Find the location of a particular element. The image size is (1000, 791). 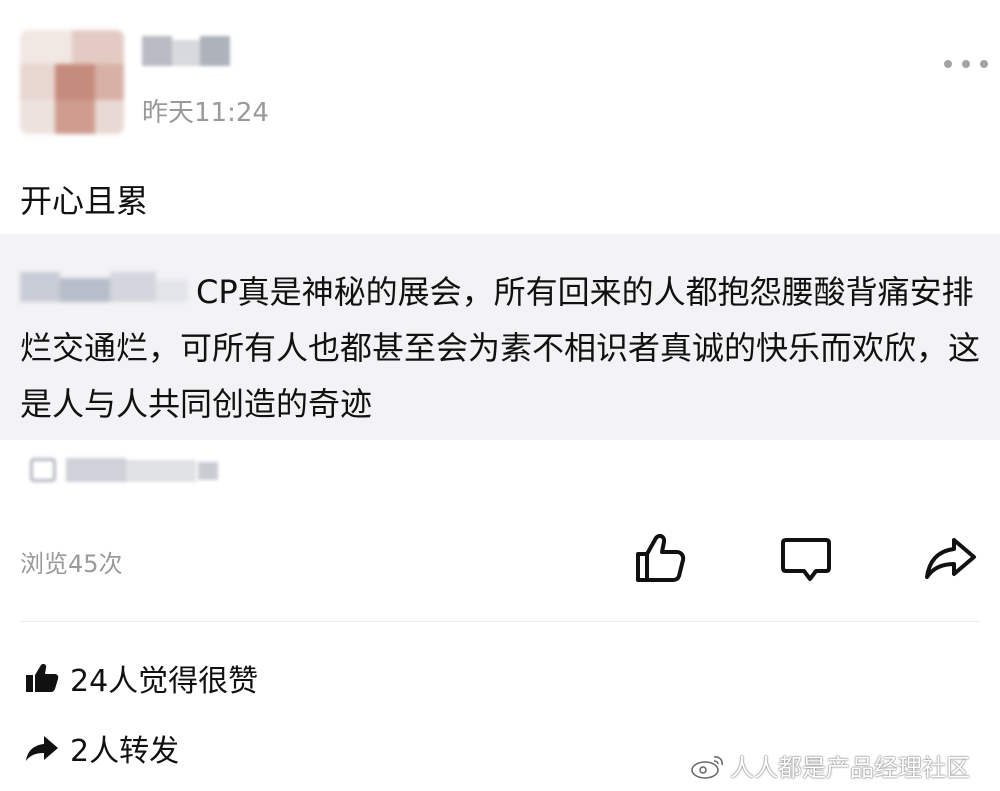

reposts-summary: 2人转发 is located at coordinates (101, 748).